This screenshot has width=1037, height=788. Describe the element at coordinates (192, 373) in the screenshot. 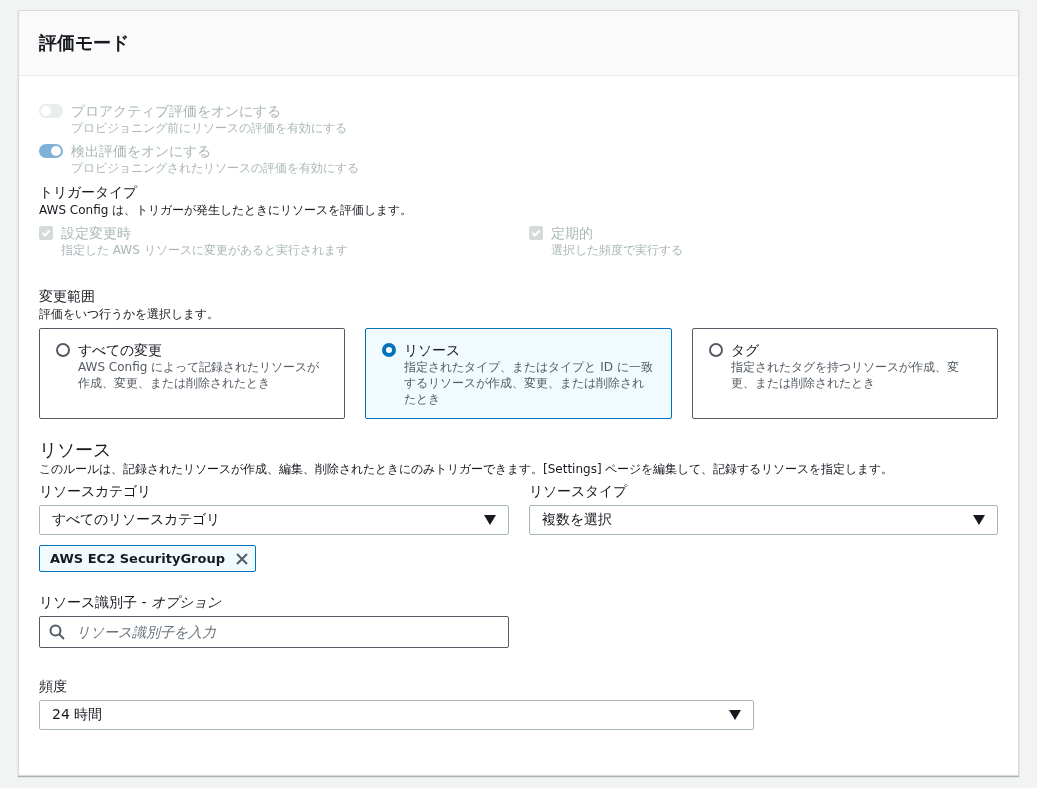

I see `radio-tile: すべての変更 AWS Config によって記録されたリソースが作成、変更、または削除されたとき` at that location.